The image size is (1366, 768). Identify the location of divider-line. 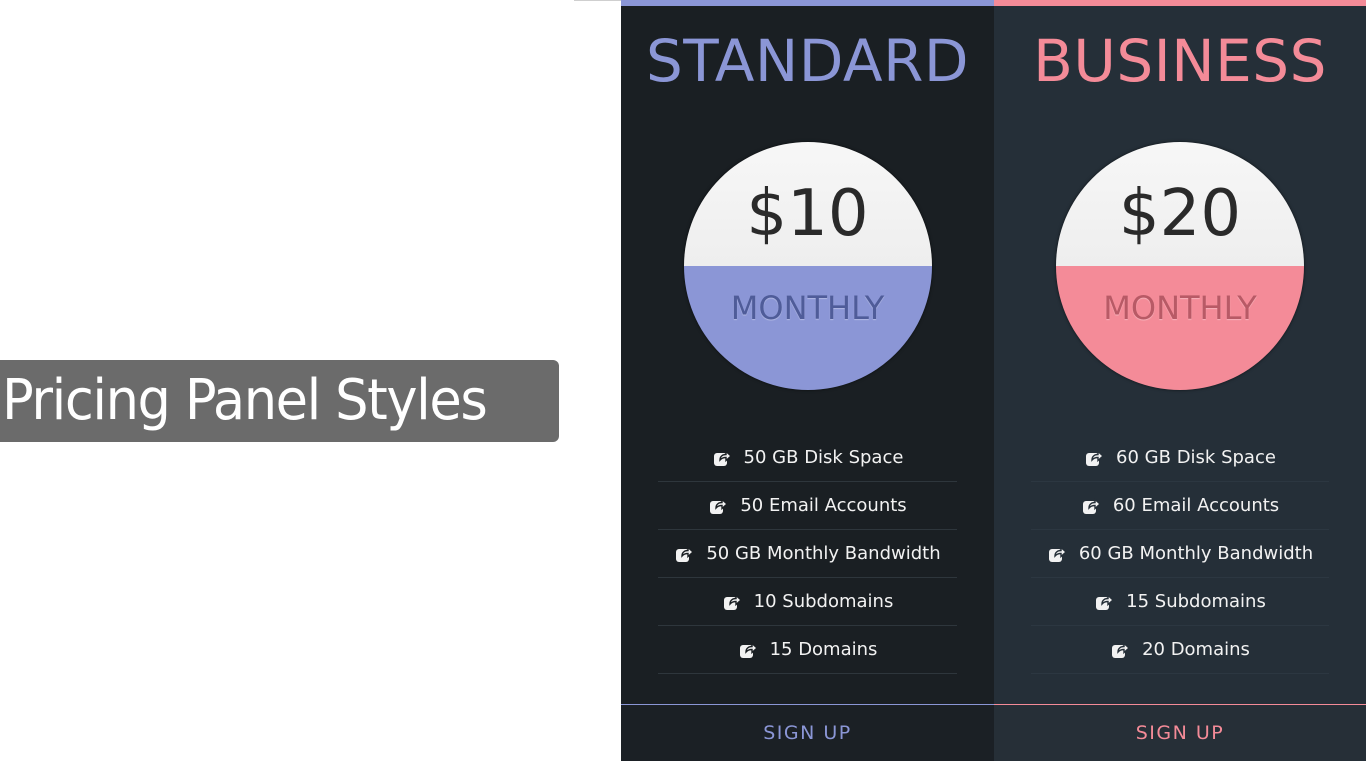
(598, 0).